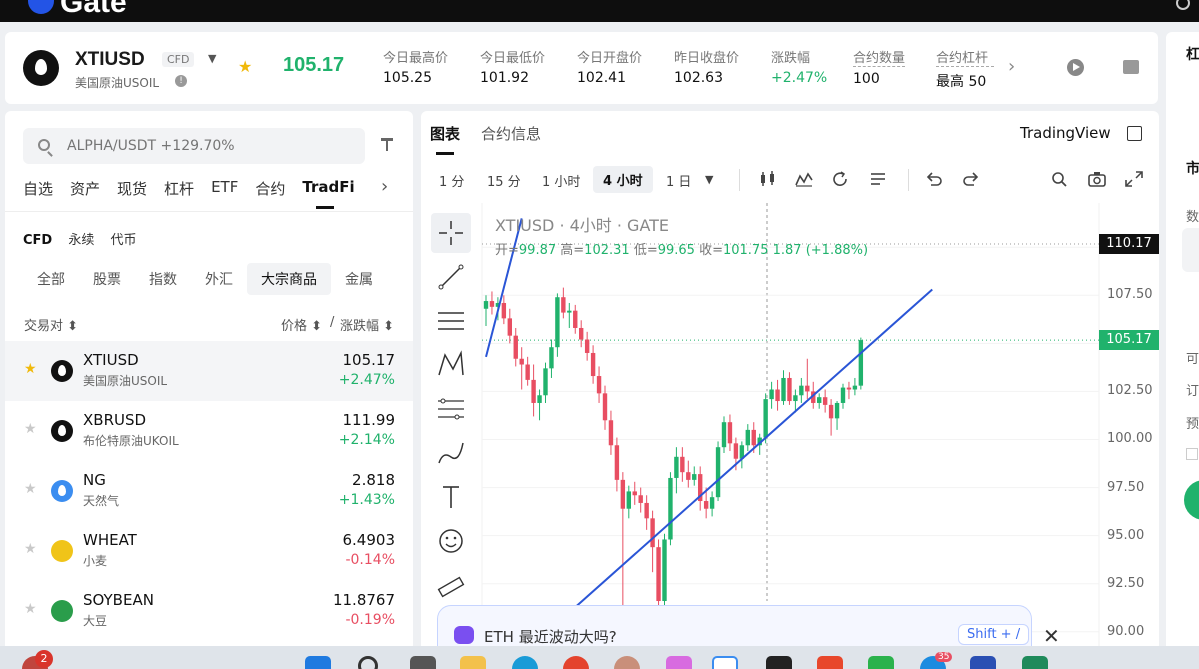  I want to click on windows-start-icon, so click(318, 662).